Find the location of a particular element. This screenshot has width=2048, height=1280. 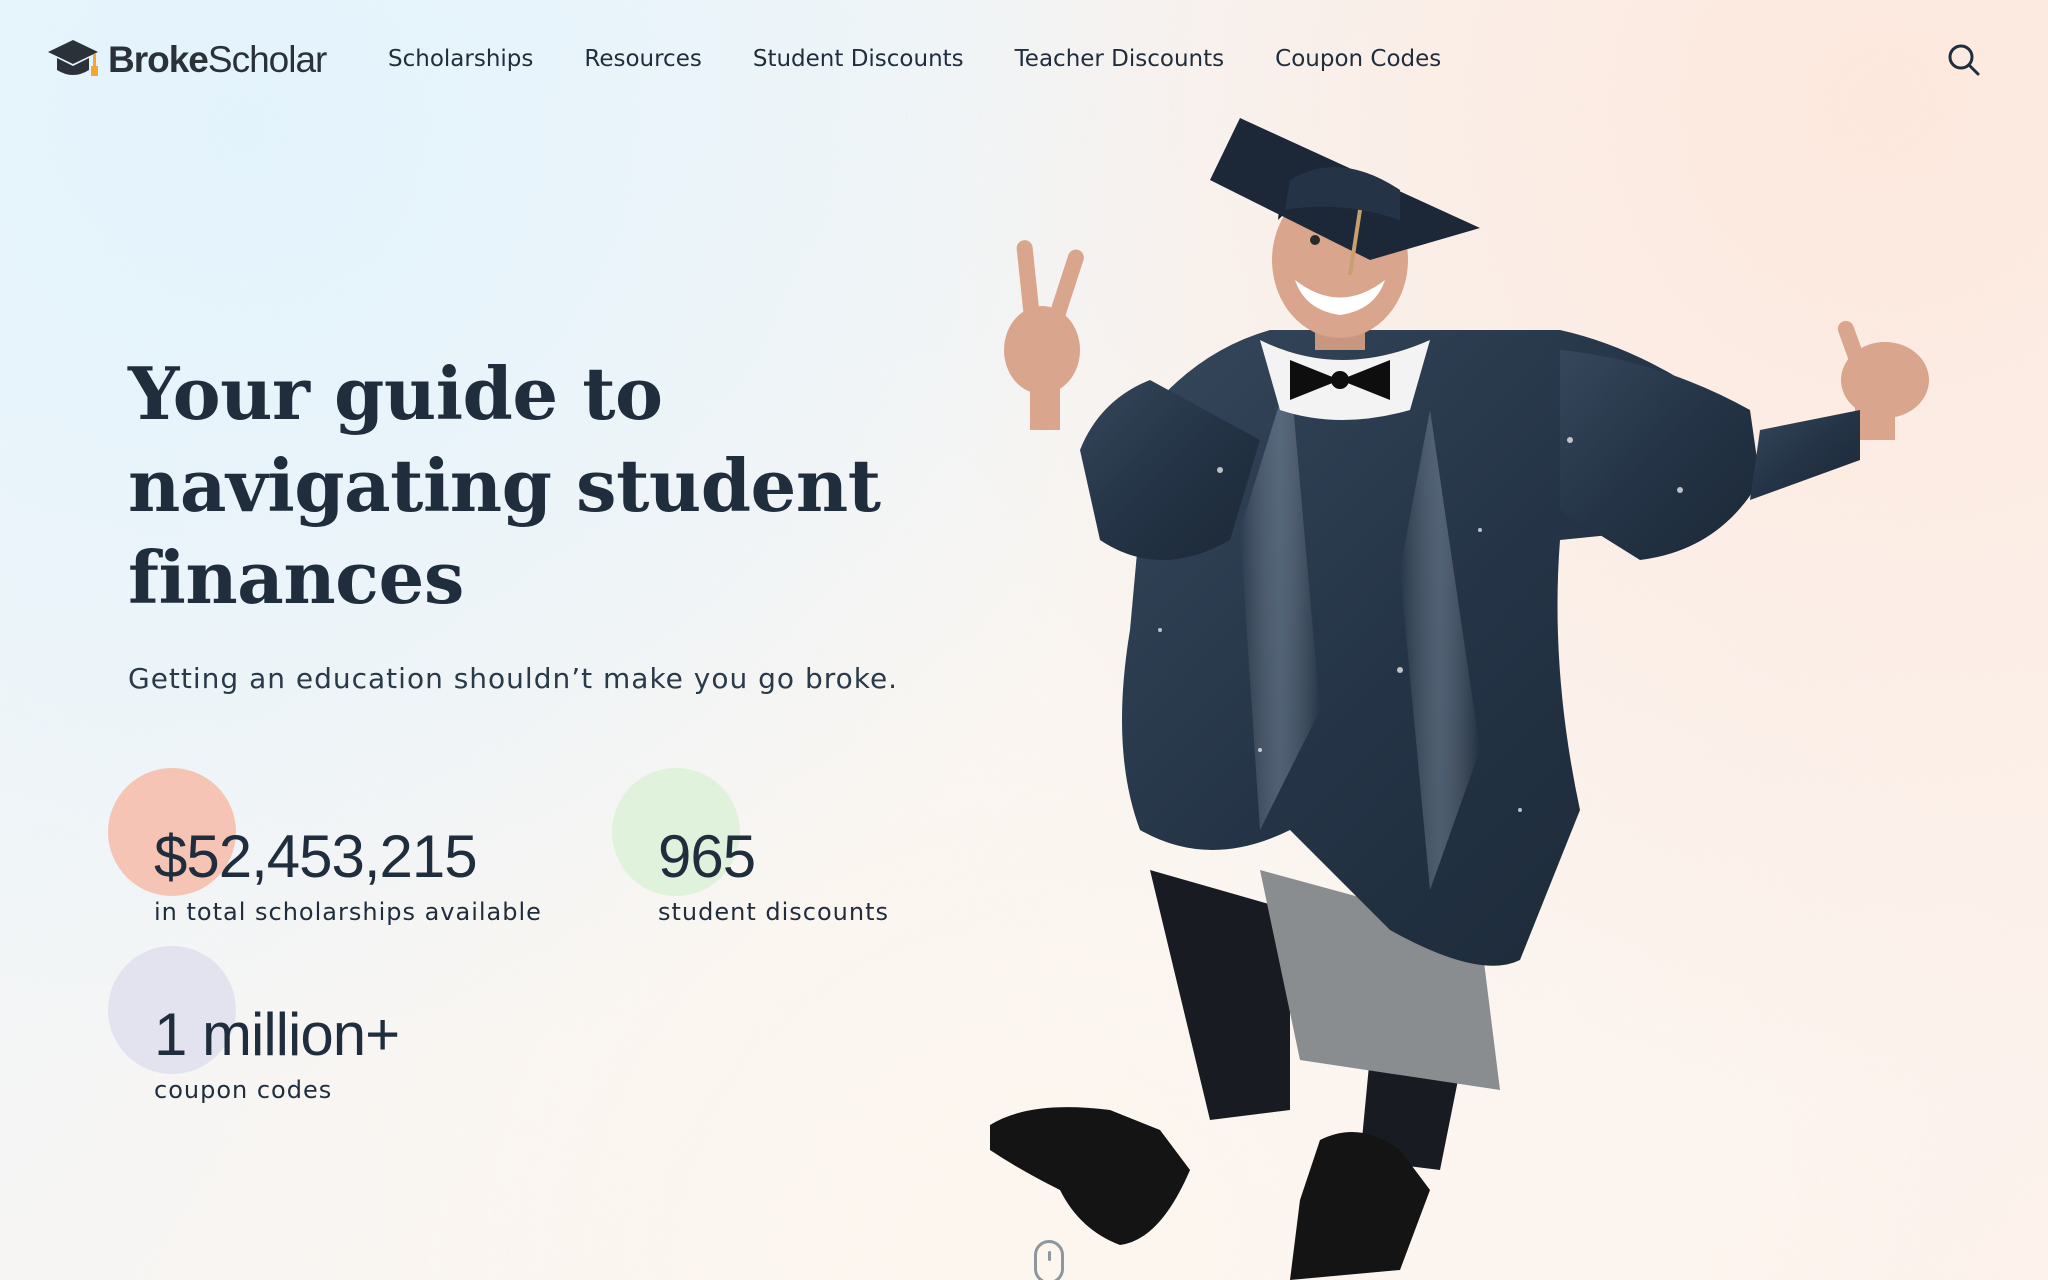

brand-name: BrokeScholar is located at coordinates (217, 59).